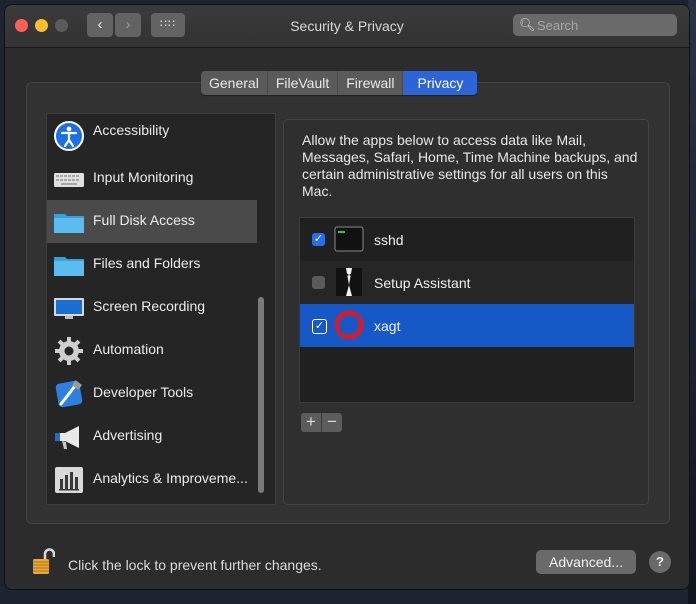 This screenshot has width=696, height=604. I want to click on list-controls: + −, so click(321, 422).